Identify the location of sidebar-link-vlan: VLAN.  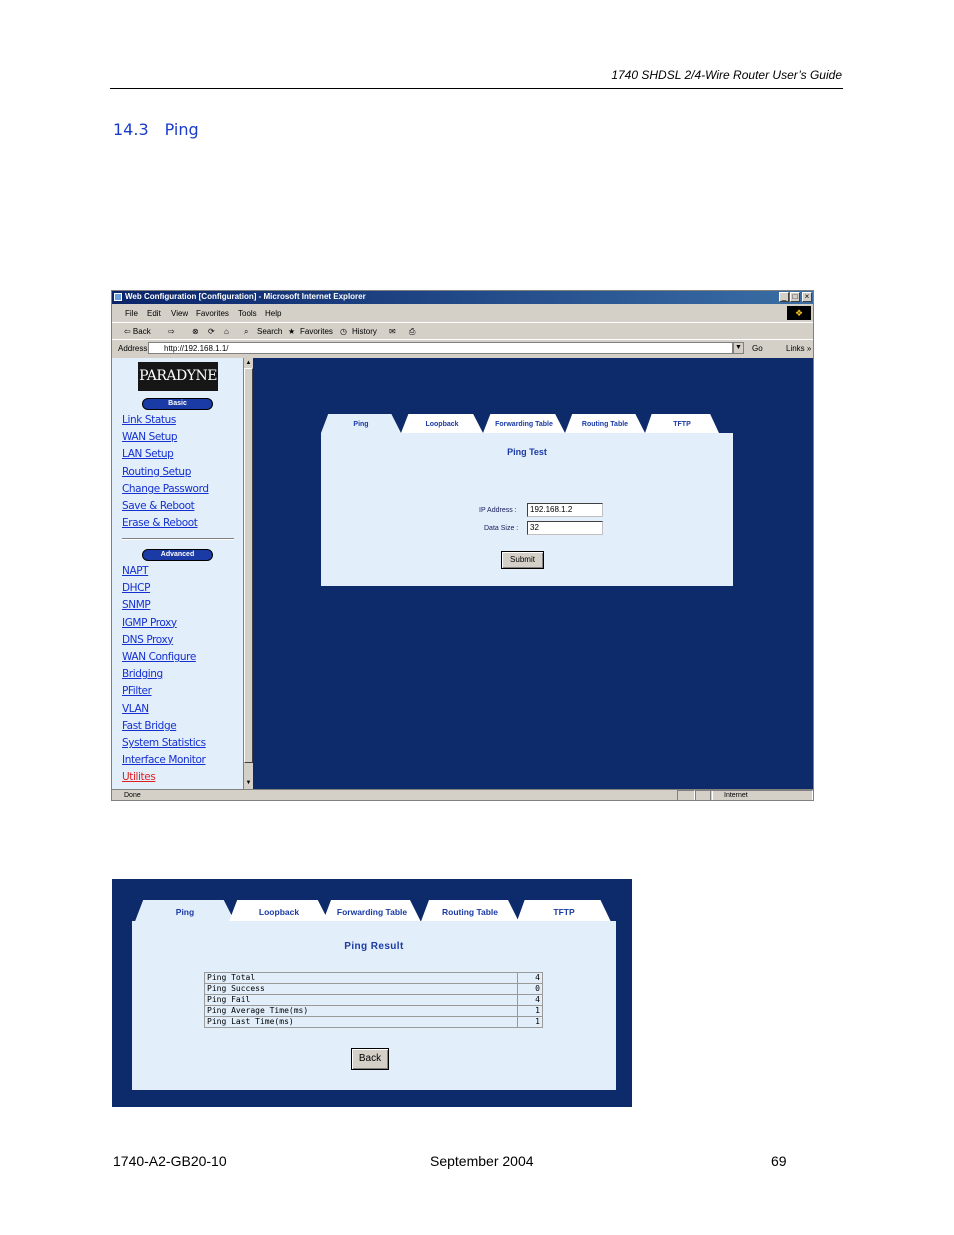
(135, 709).